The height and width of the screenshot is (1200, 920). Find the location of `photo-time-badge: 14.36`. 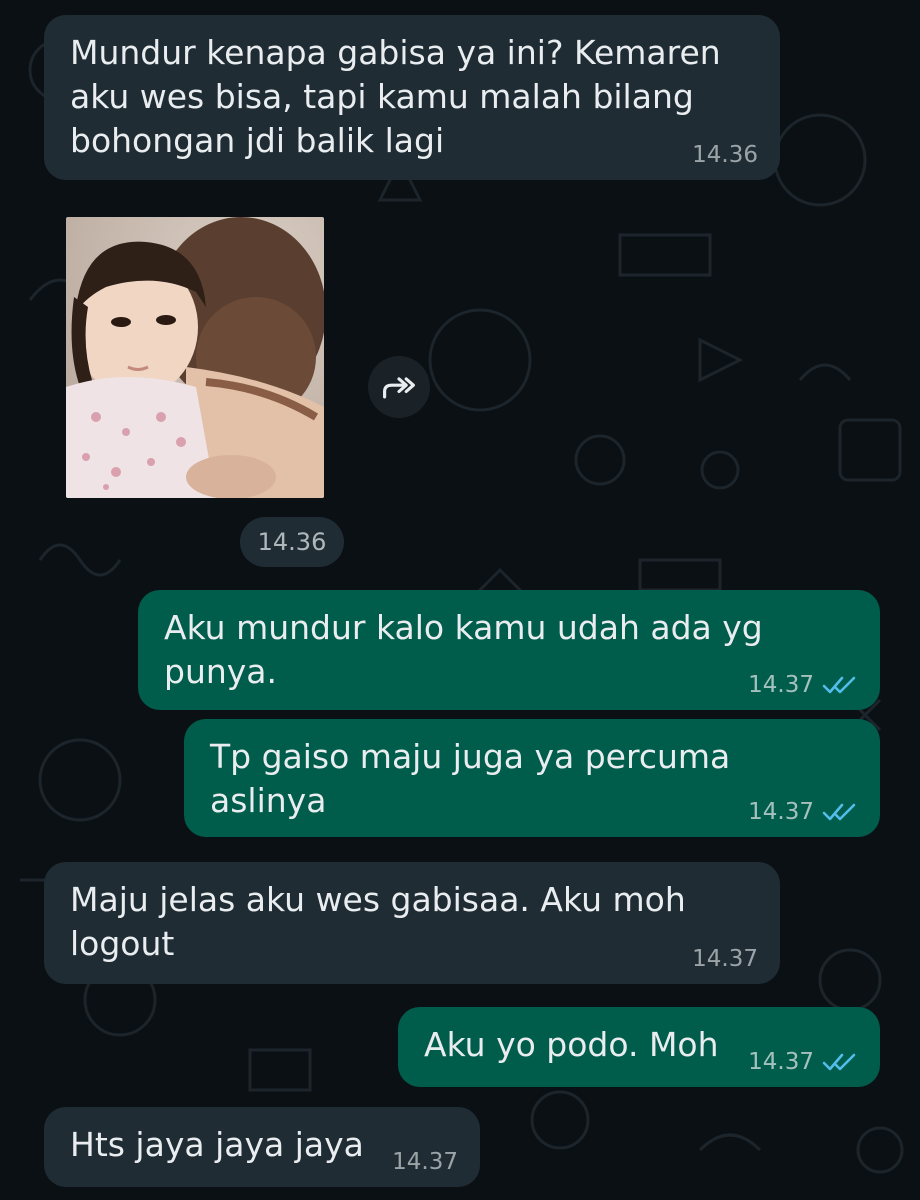

photo-time-badge: 14.36 is located at coordinates (292, 542).